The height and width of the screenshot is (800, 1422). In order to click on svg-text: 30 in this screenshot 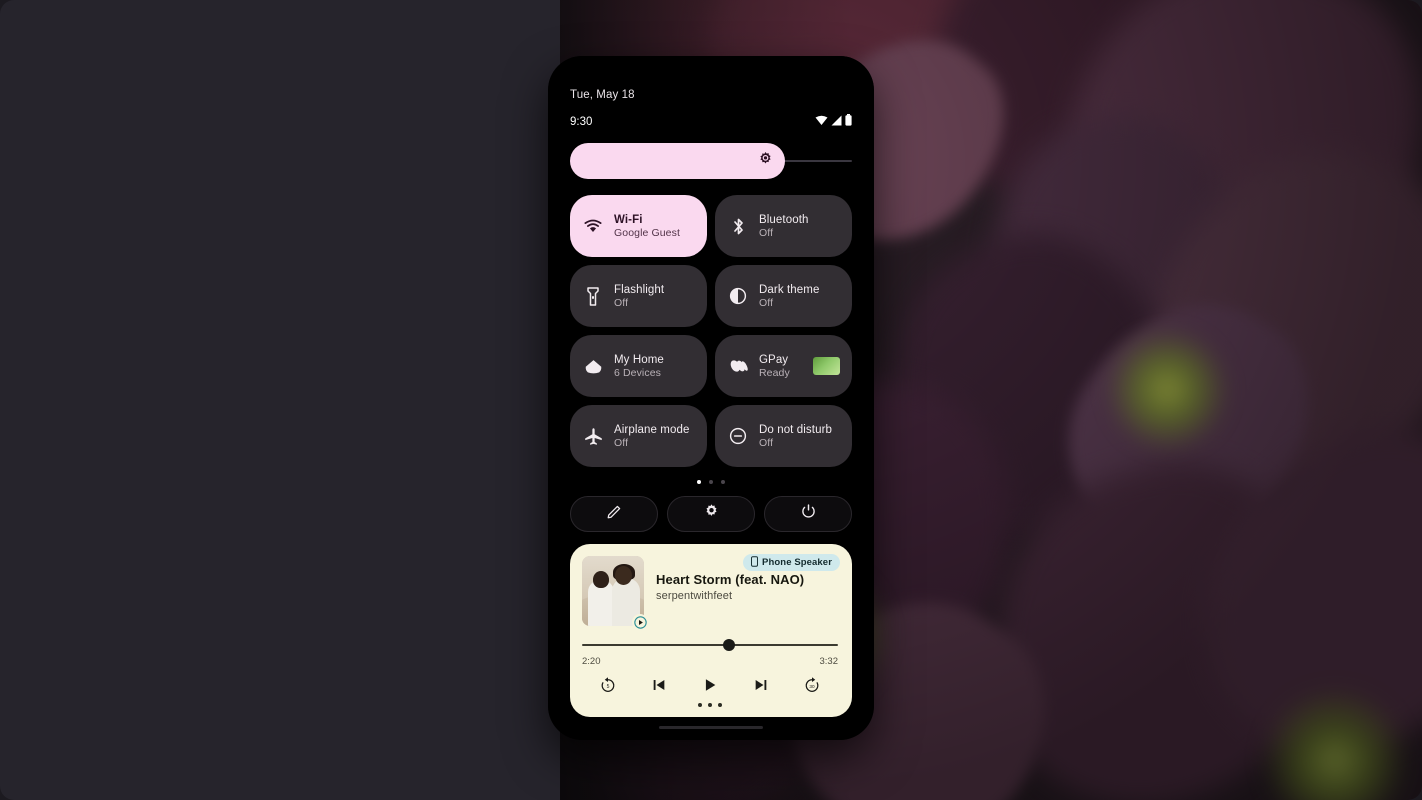, I will do `click(812, 686)`.